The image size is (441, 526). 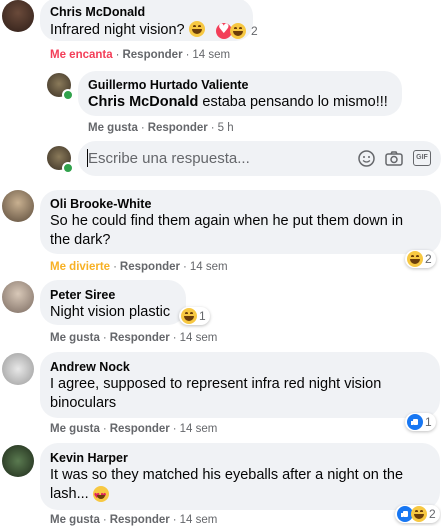 I want to click on comment-author: Peter Siree, so click(x=82, y=295).